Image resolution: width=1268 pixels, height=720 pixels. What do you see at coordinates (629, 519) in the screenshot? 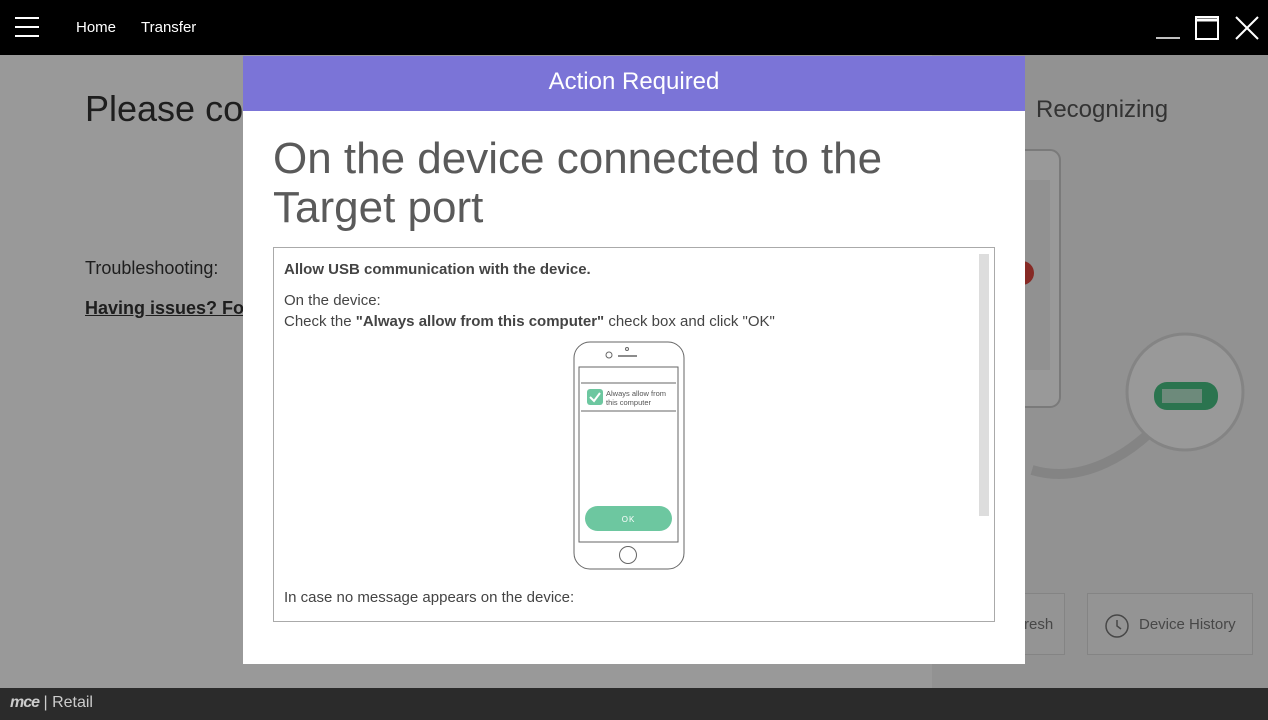
I see `phone-ok-label: OK` at bounding box center [629, 519].